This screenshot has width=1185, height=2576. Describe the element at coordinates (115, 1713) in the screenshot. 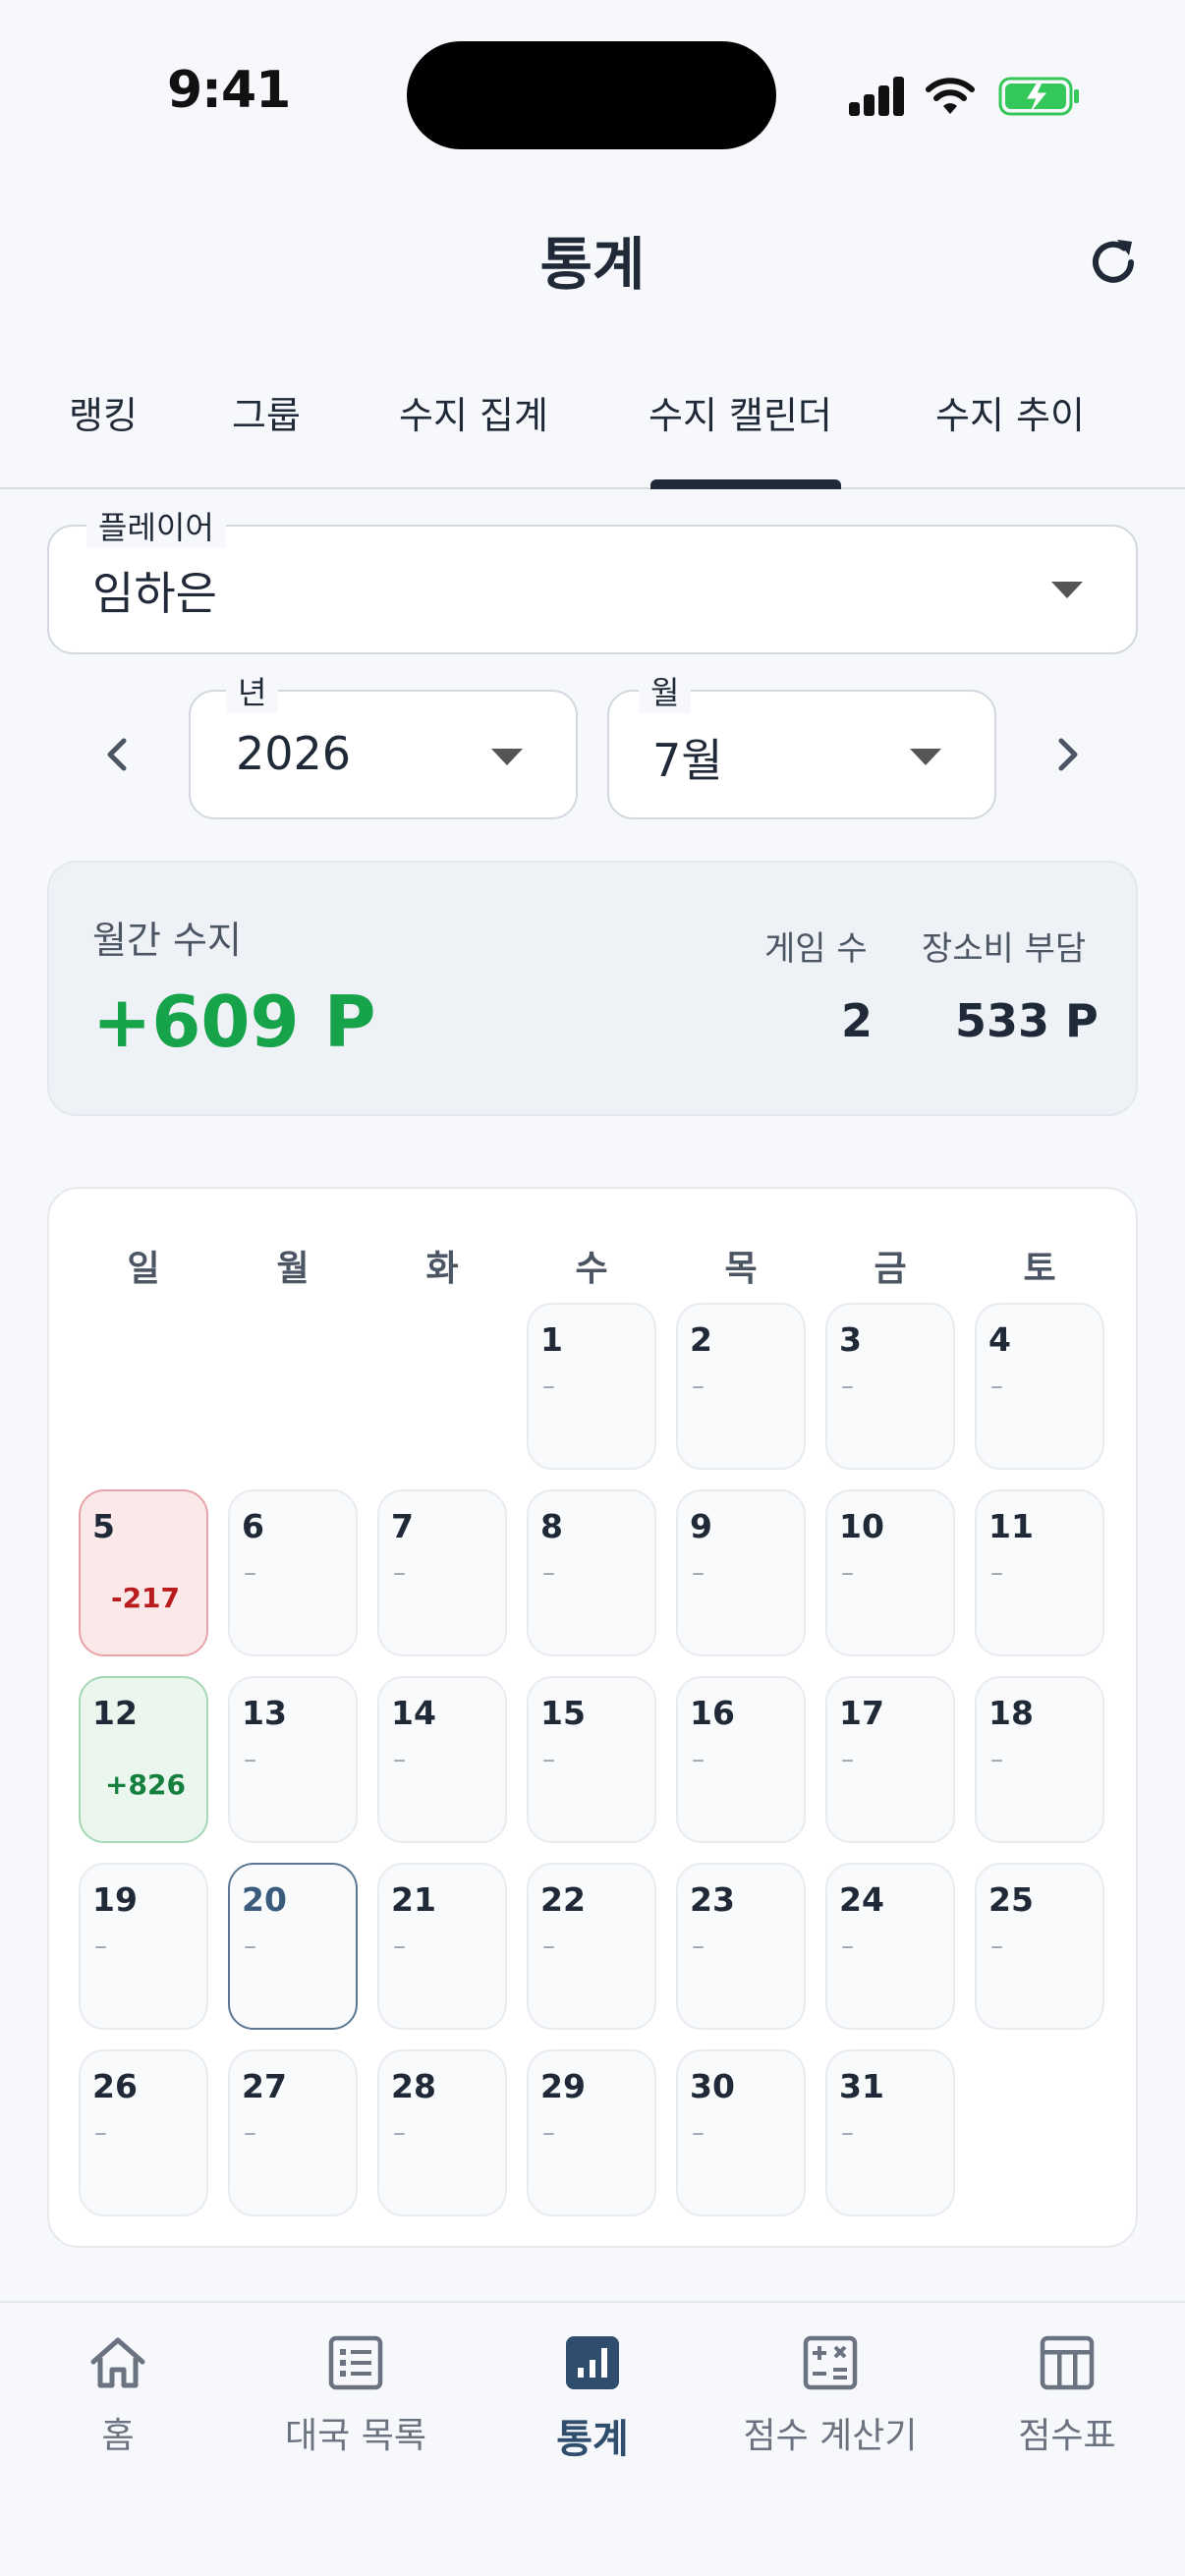

I see `calendar-day-number: 12` at that location.